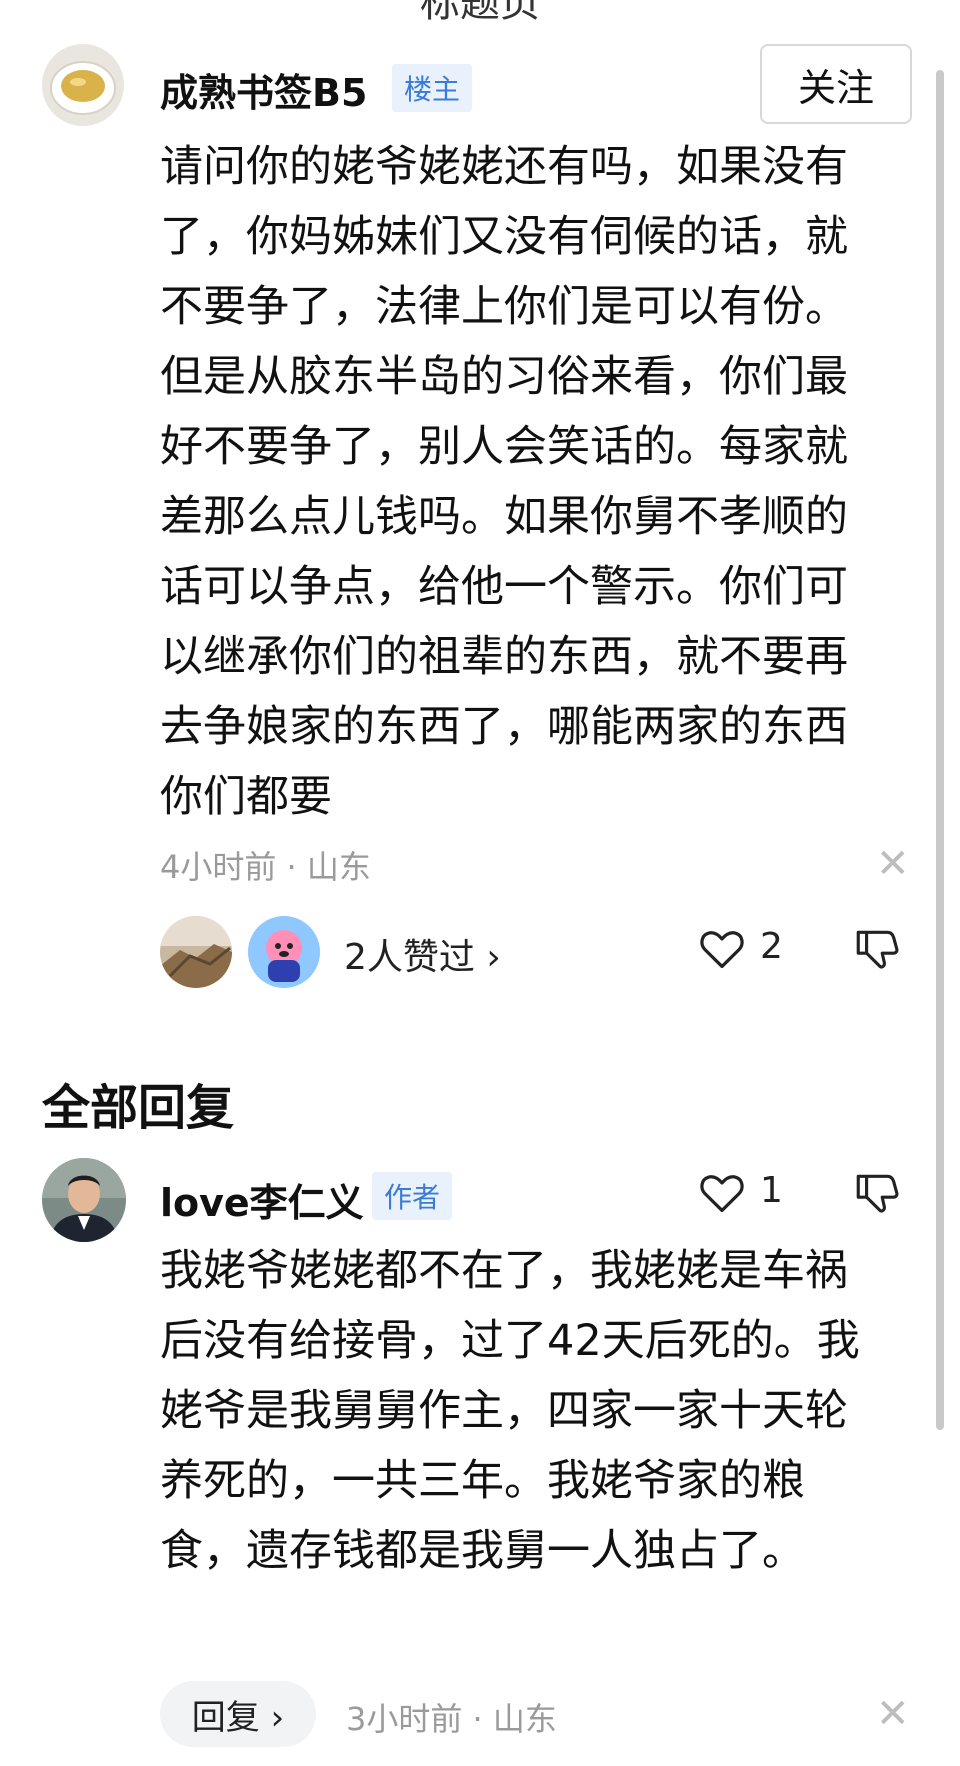 The height and width of the screenshot is (1766, 960). I want to click on reply-author-name: love李仁义, so click(262, 1199).